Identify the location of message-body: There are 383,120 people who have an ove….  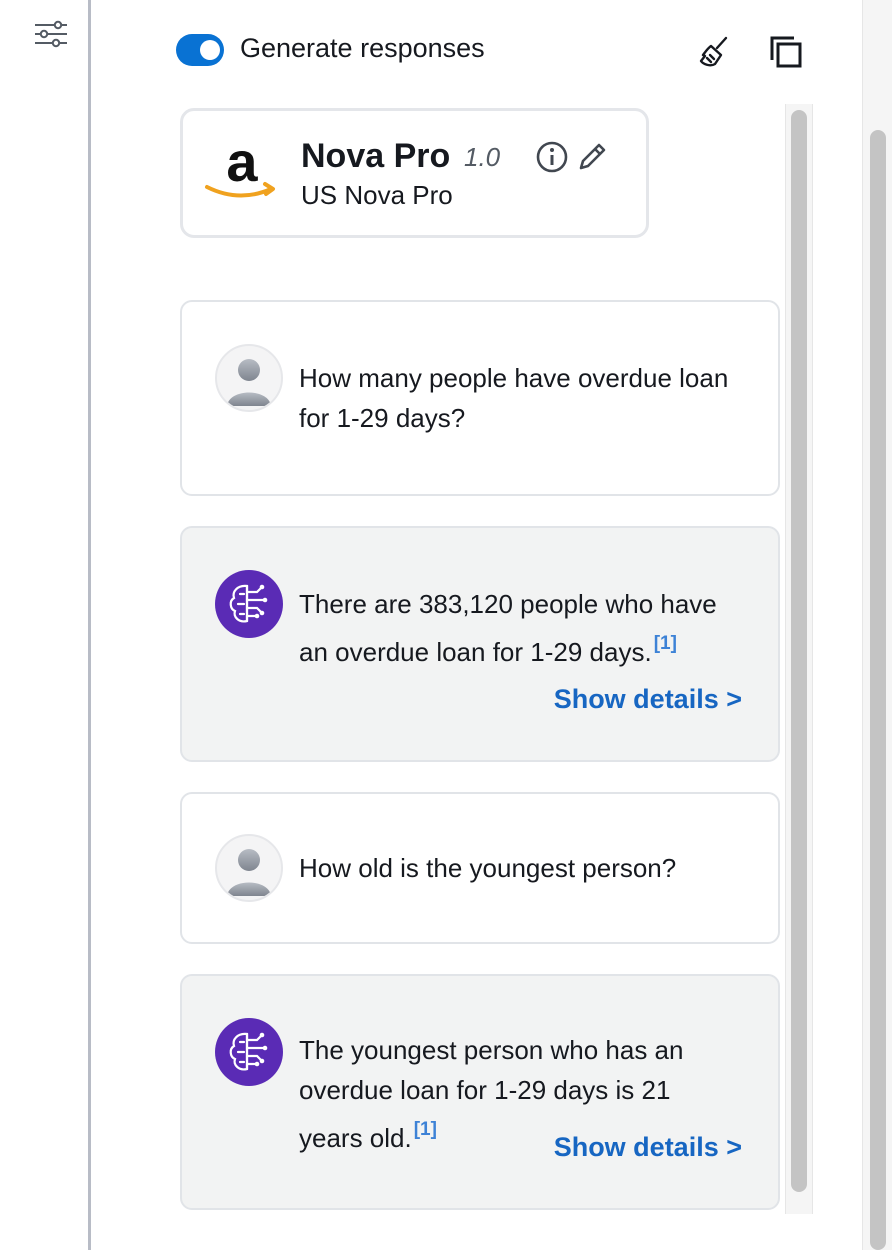
(508, 628).